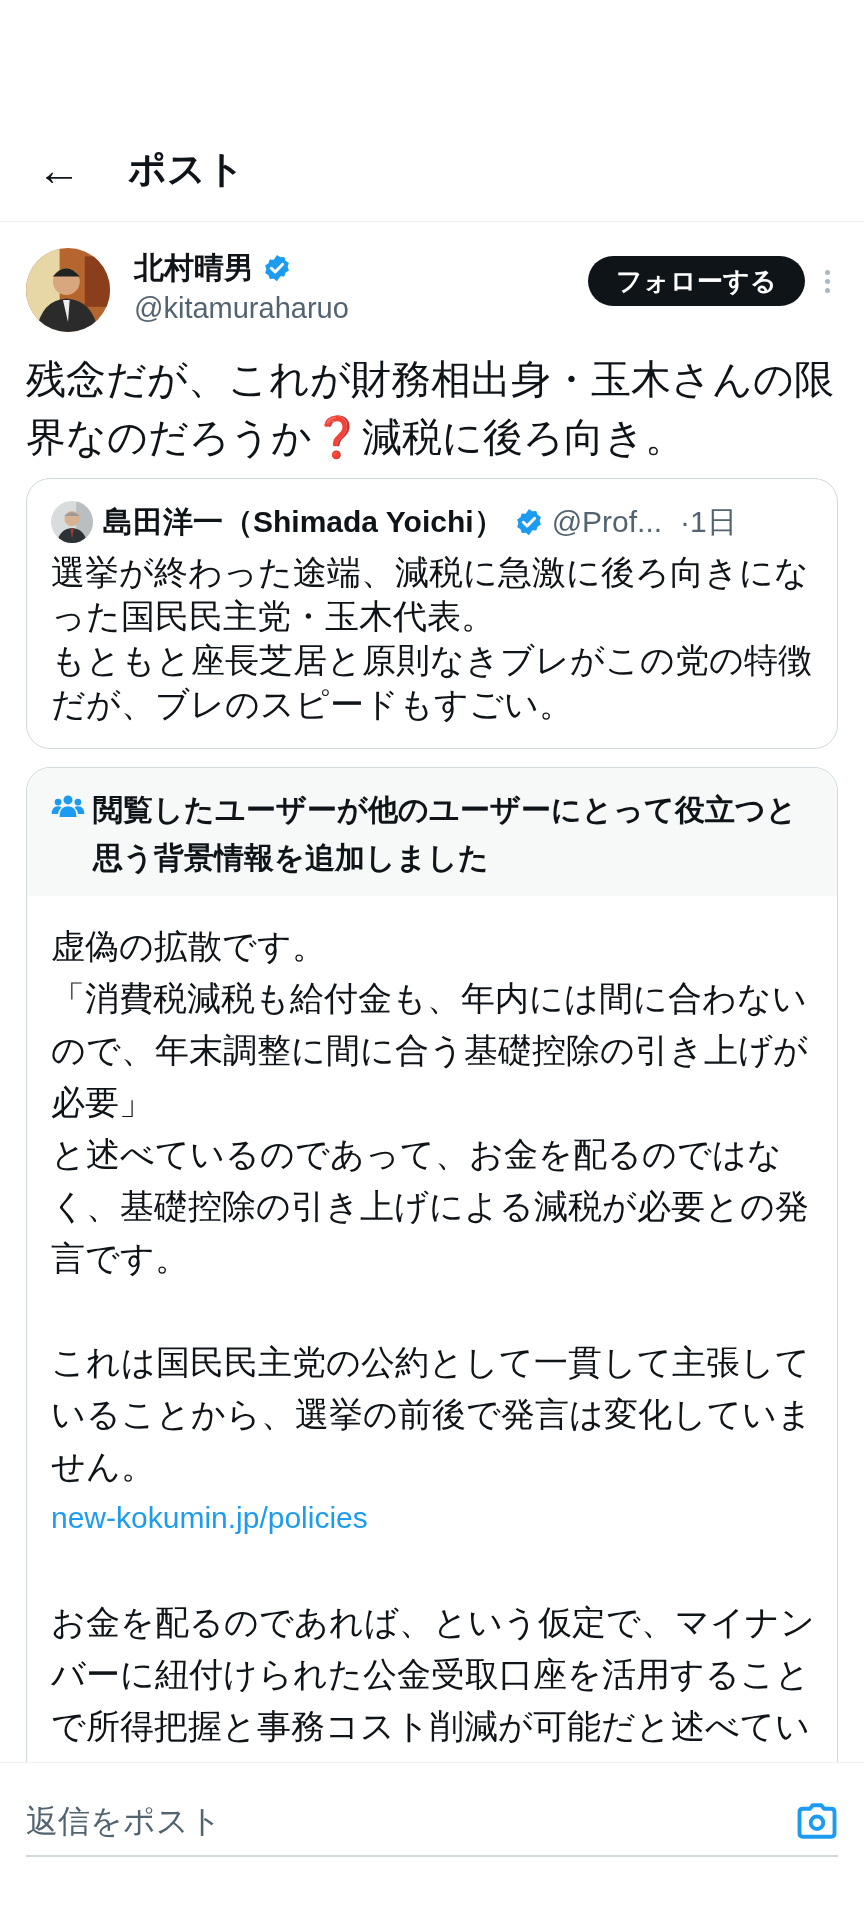 This screenshot has height=1920, width=864. I want to click on note-title: 閲覧したユーザーが他のユーザーにとって役立つと思う背景情報を追加しました, so click(445, 834).